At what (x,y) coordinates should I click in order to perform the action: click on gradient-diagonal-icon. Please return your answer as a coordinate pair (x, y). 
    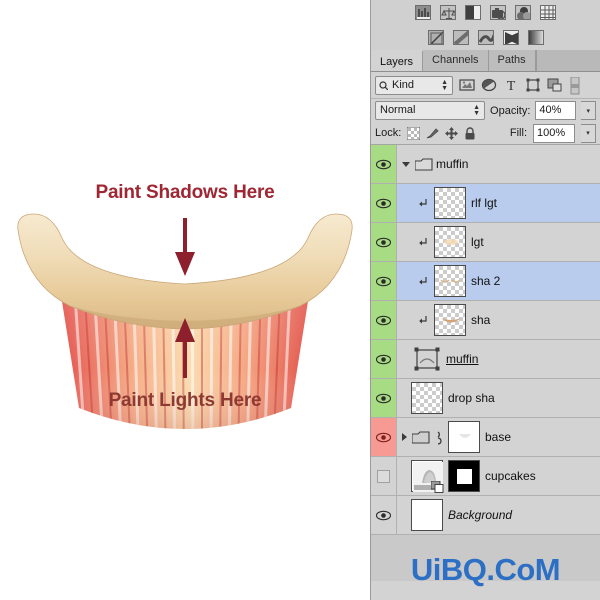
    Looking at the image, I should click on (460, 37).